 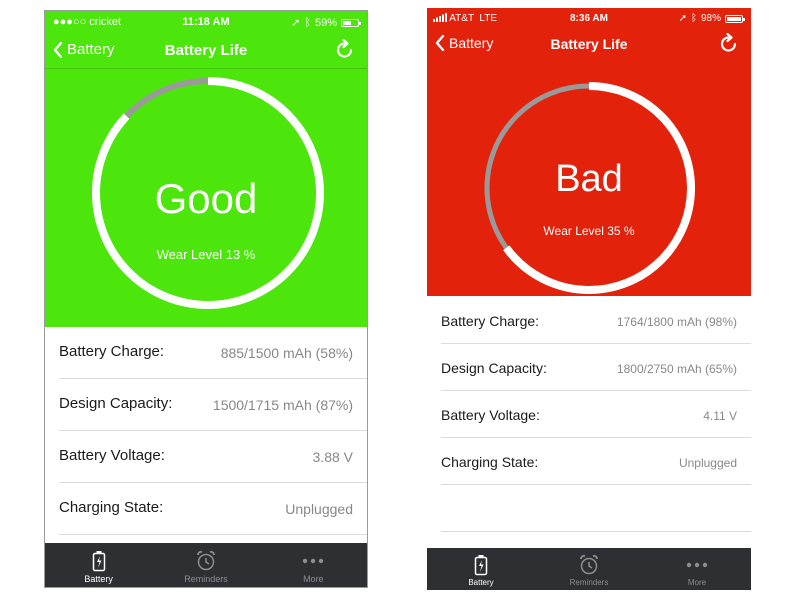 I want to click on row-design-capacity: Design Capacity: 1500/1715 mAh (87%), so click(x=213, y=405).